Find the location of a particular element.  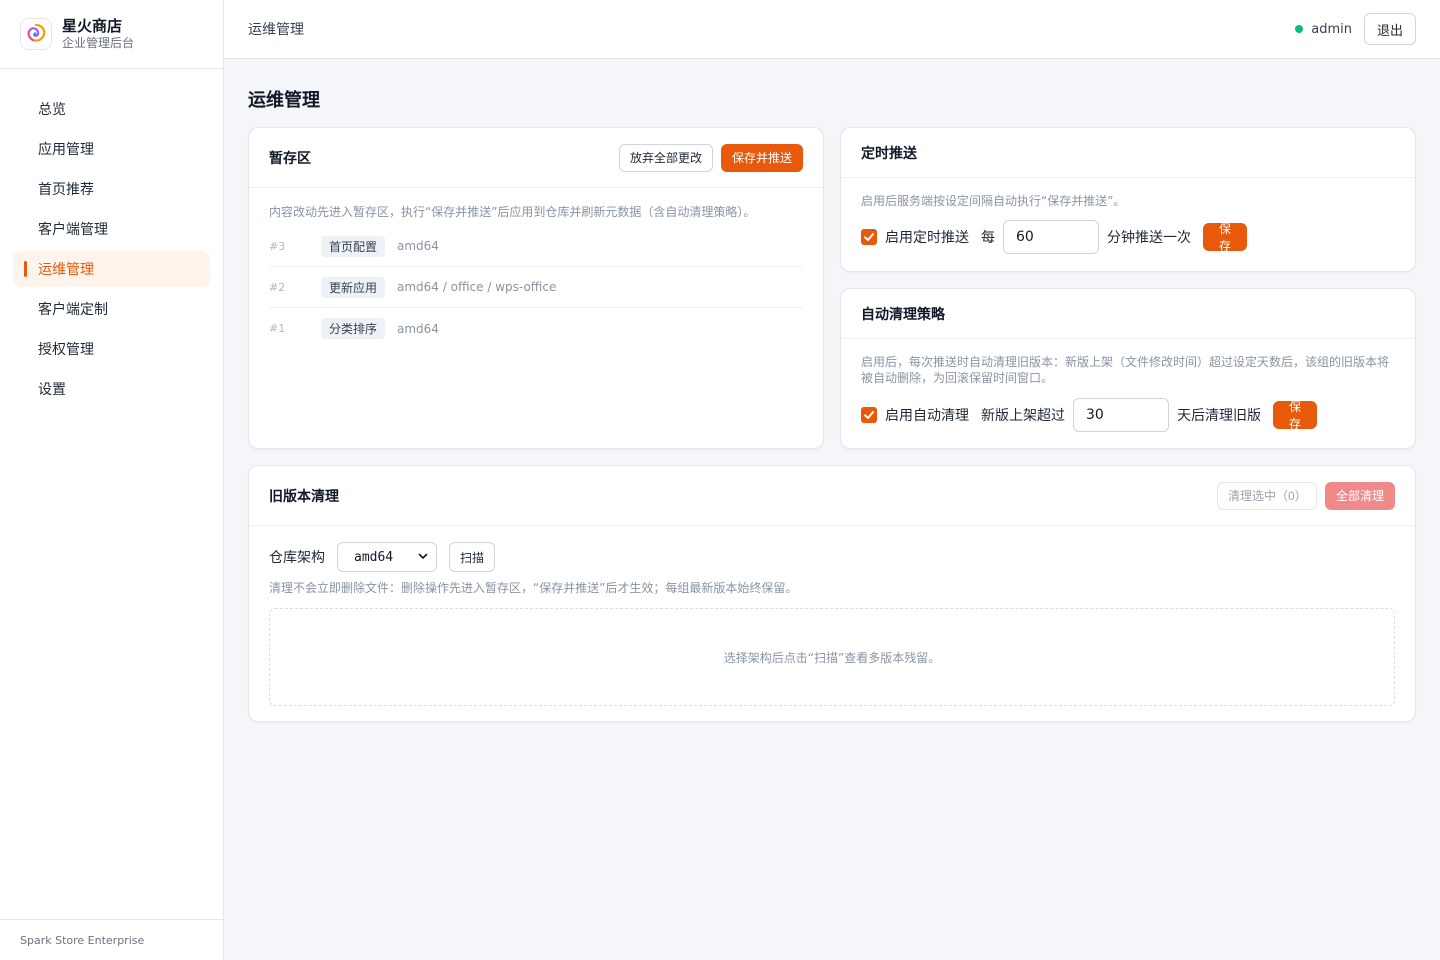

arch-select-value: amd64 is located at coordinates (374, 557).